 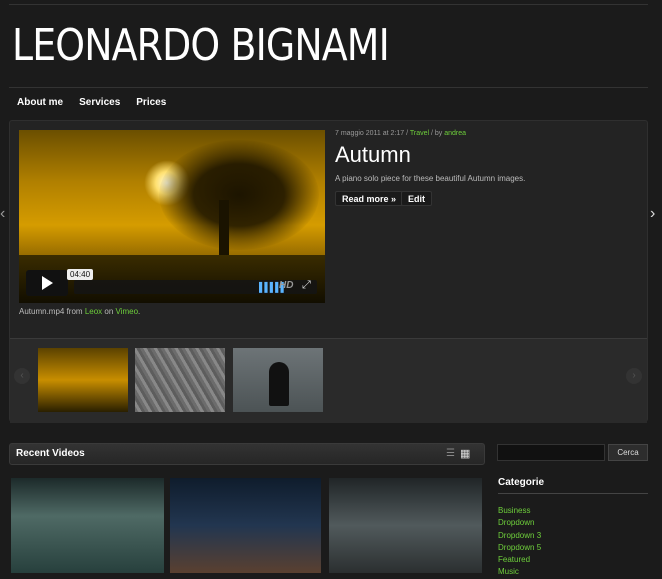 I want to click on play-button, so click(x=47, y=283).